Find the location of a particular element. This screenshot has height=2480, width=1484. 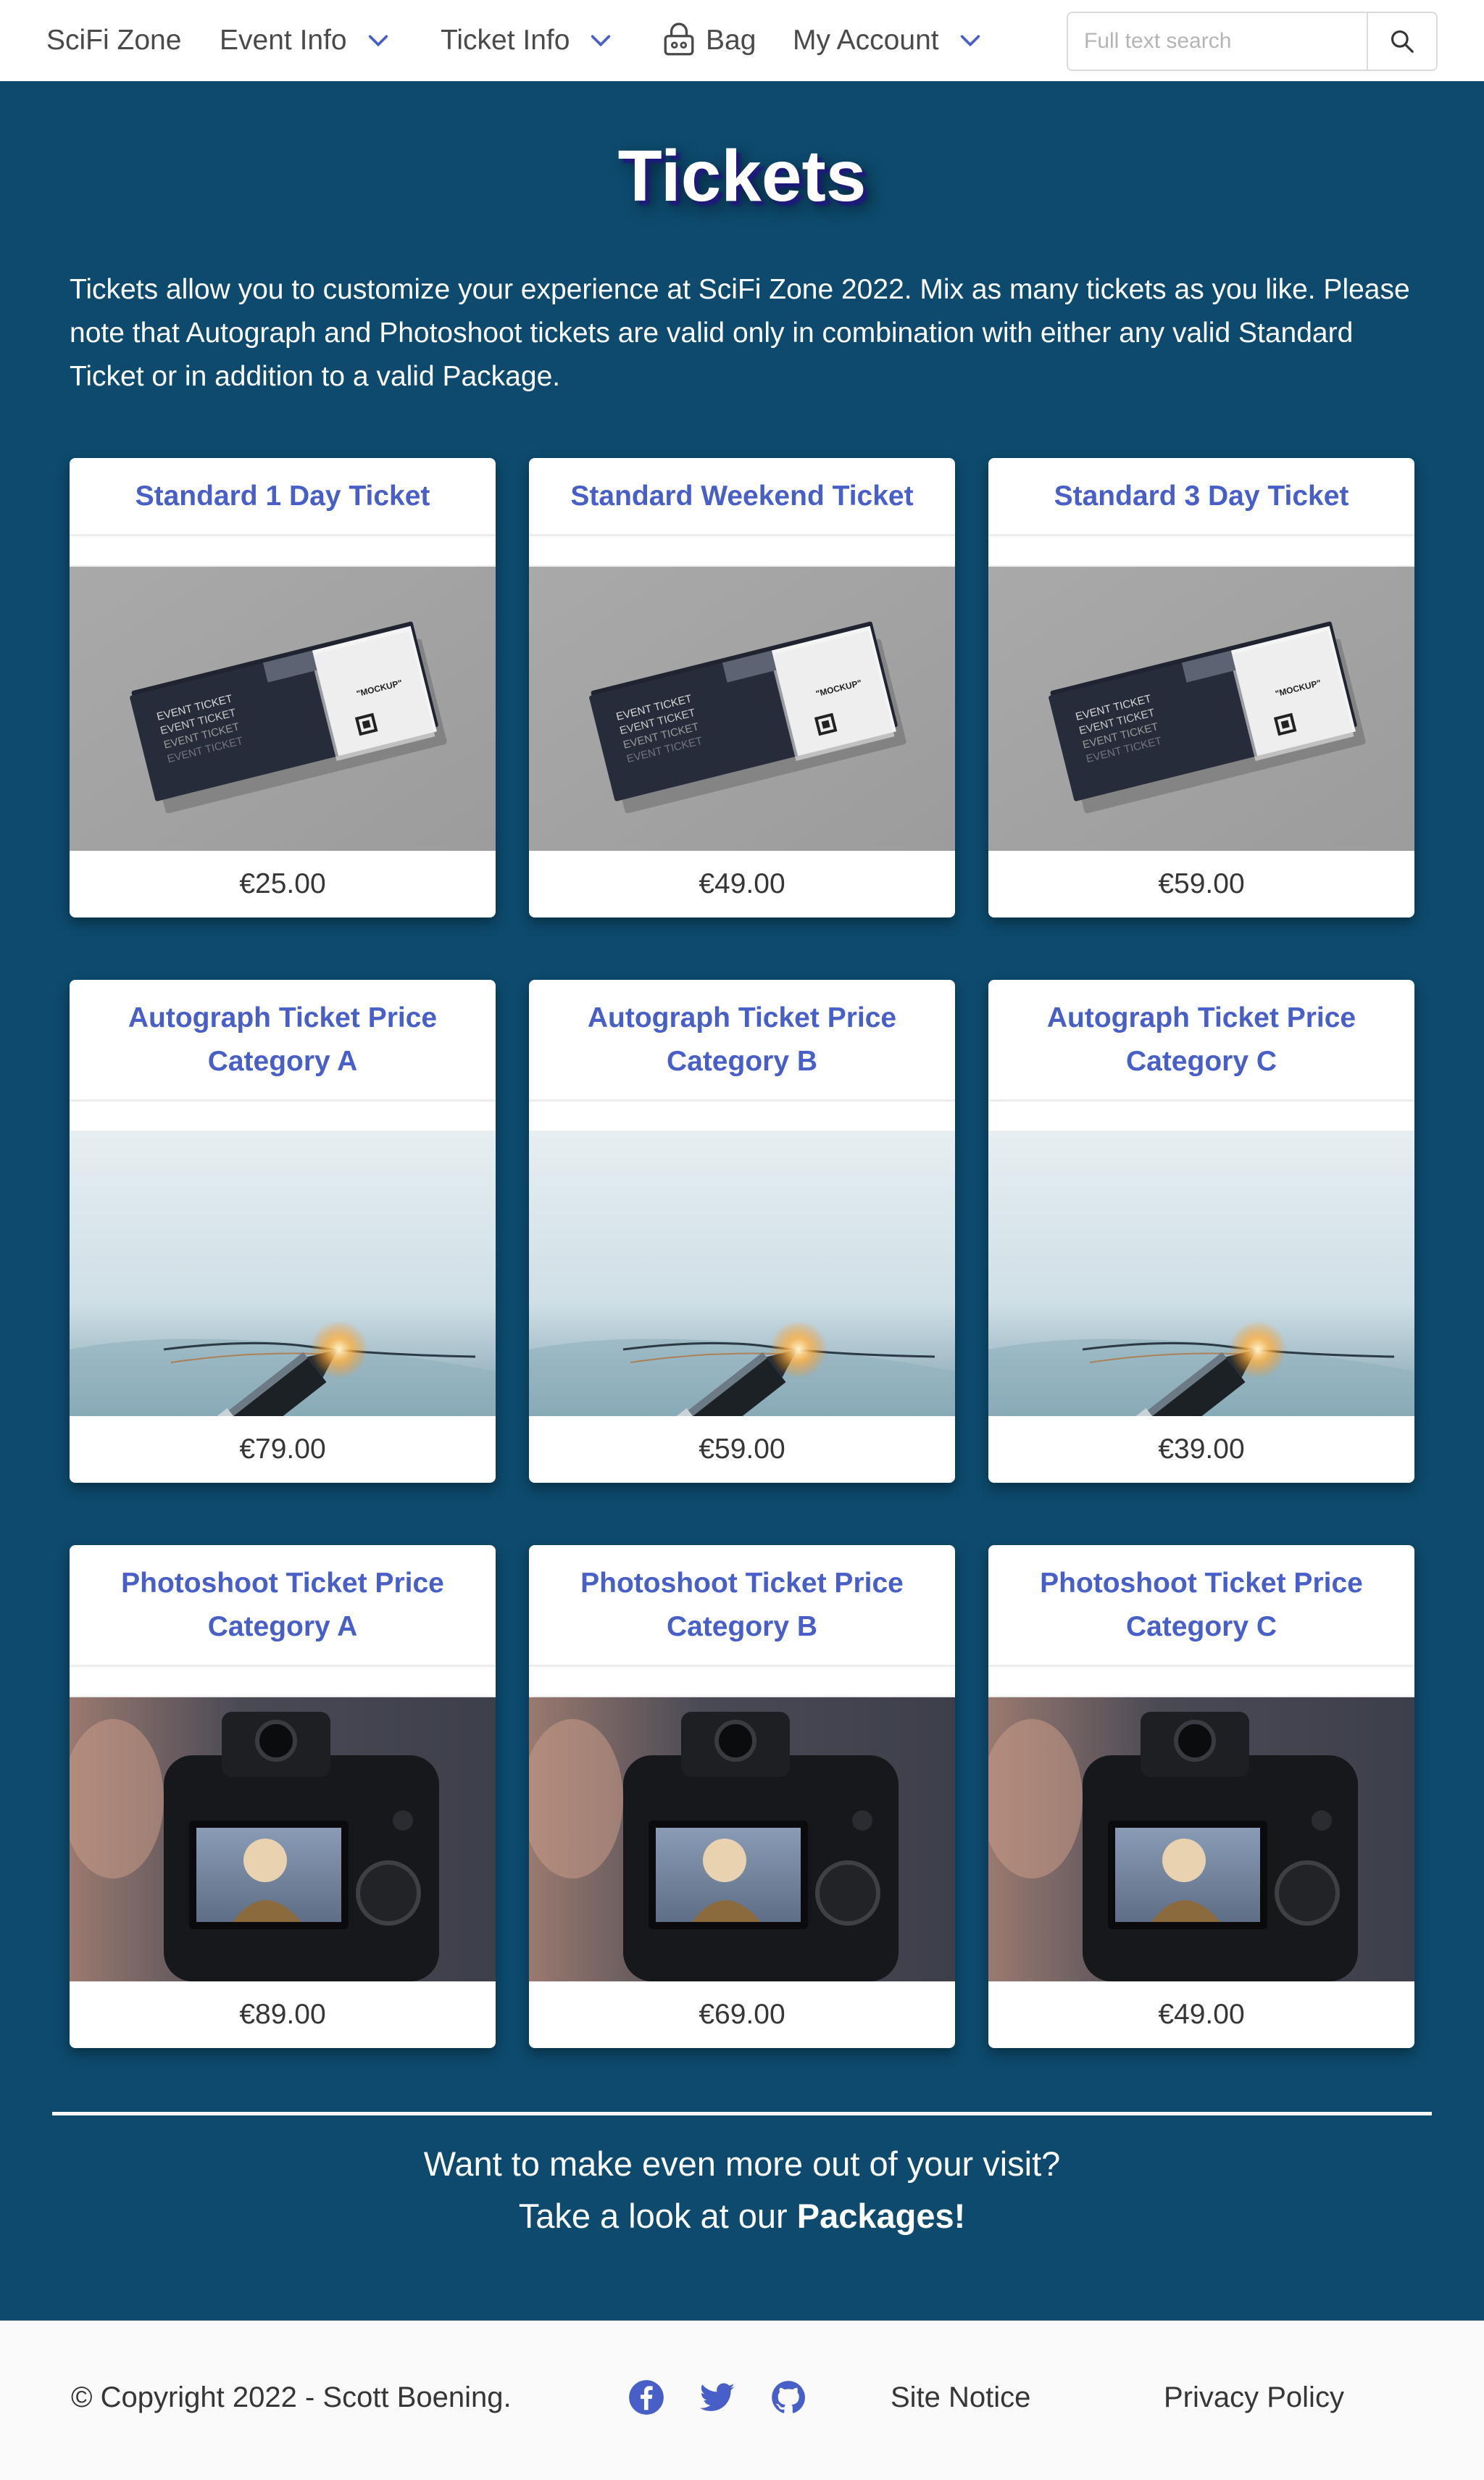

ticket-title: Autograph Ticket Price Category C is located at coordinates (1201, 1041).